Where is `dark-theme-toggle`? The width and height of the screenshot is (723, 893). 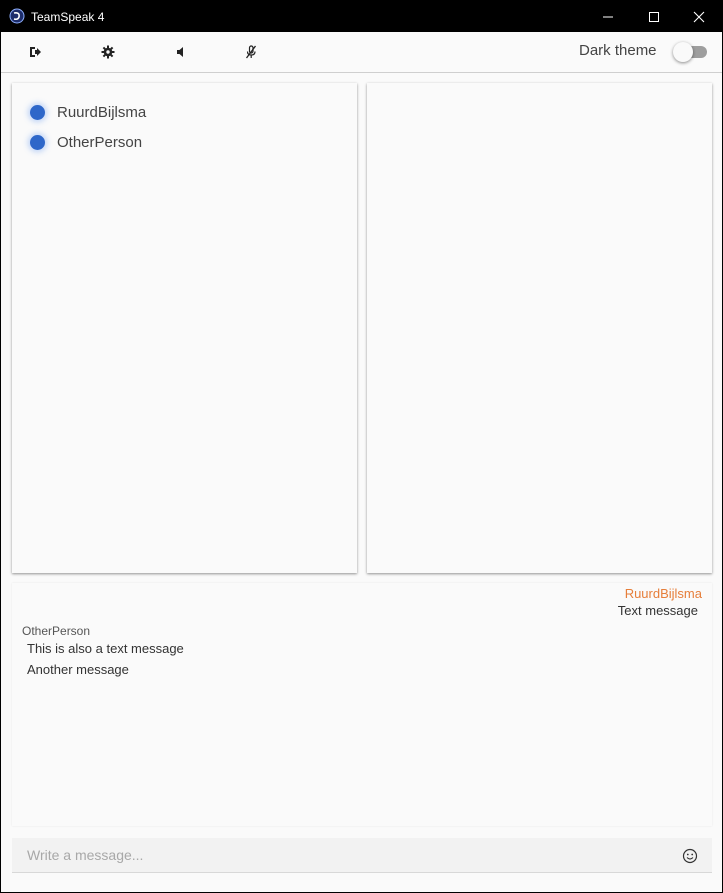 dark-theme-toggle is located at coordinates (690, 52).